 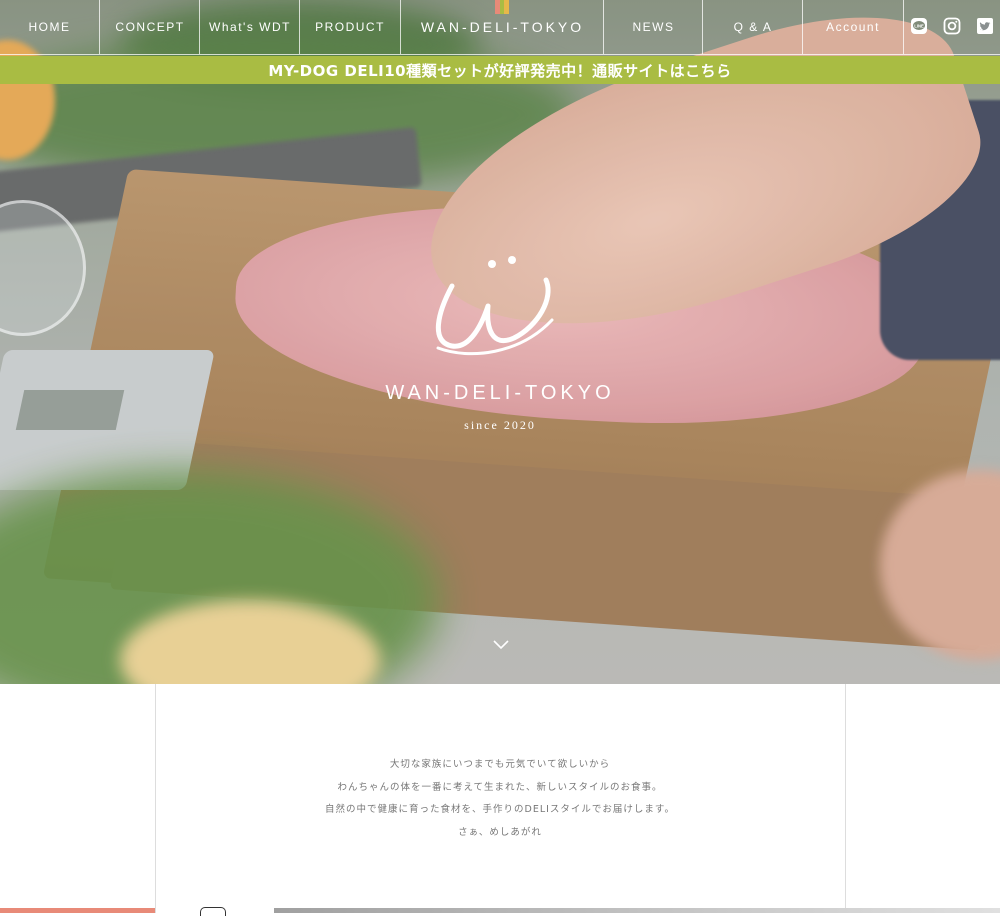 What do you see at coordinates (637, 910) in the screenshot?
I see `next-section-image` at bounding box center [637, 910].